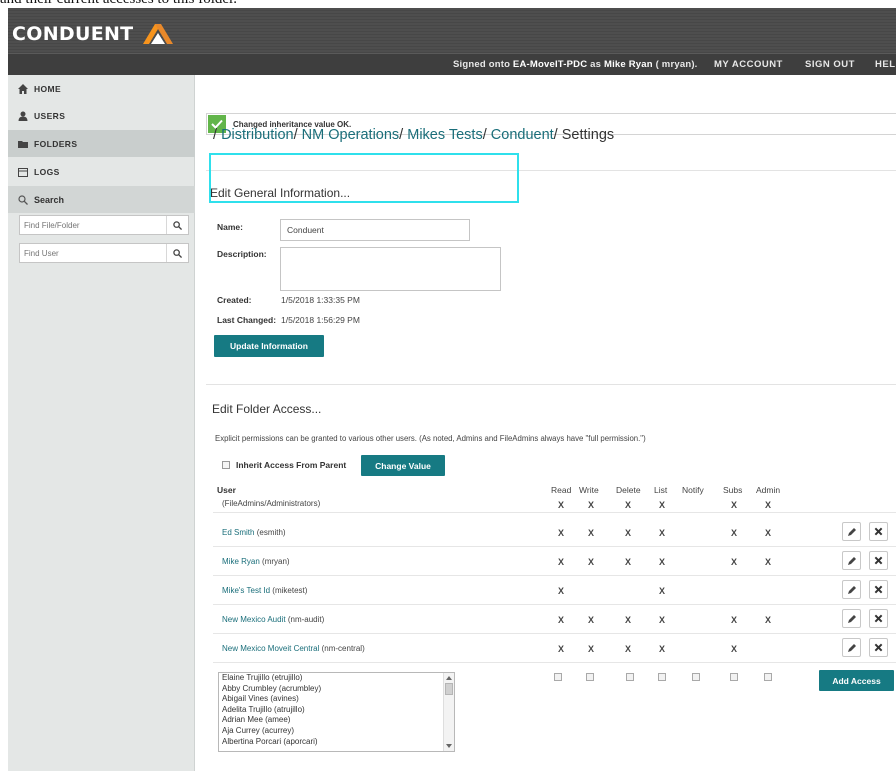  I want to click on find-file-search-button, so click(177, 225).